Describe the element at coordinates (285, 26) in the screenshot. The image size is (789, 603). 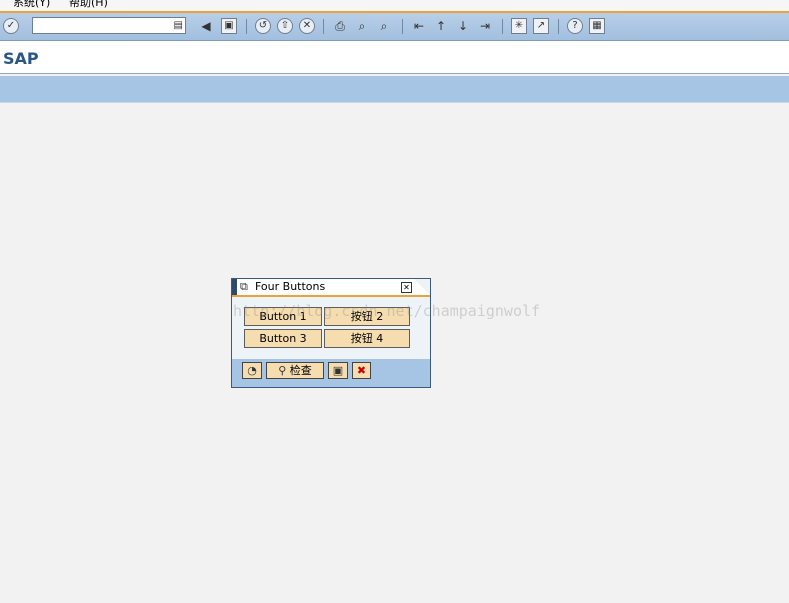
I see `exit-icon: ⇧` at that location.